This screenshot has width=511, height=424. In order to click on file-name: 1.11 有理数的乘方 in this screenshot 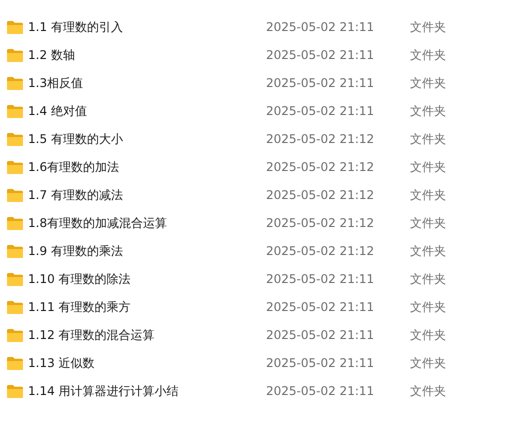, I will do `click(147, 307)`.